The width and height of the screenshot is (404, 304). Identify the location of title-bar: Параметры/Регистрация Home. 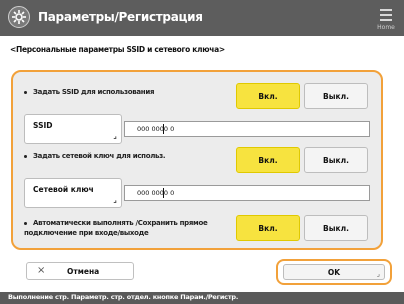
(202, 18).